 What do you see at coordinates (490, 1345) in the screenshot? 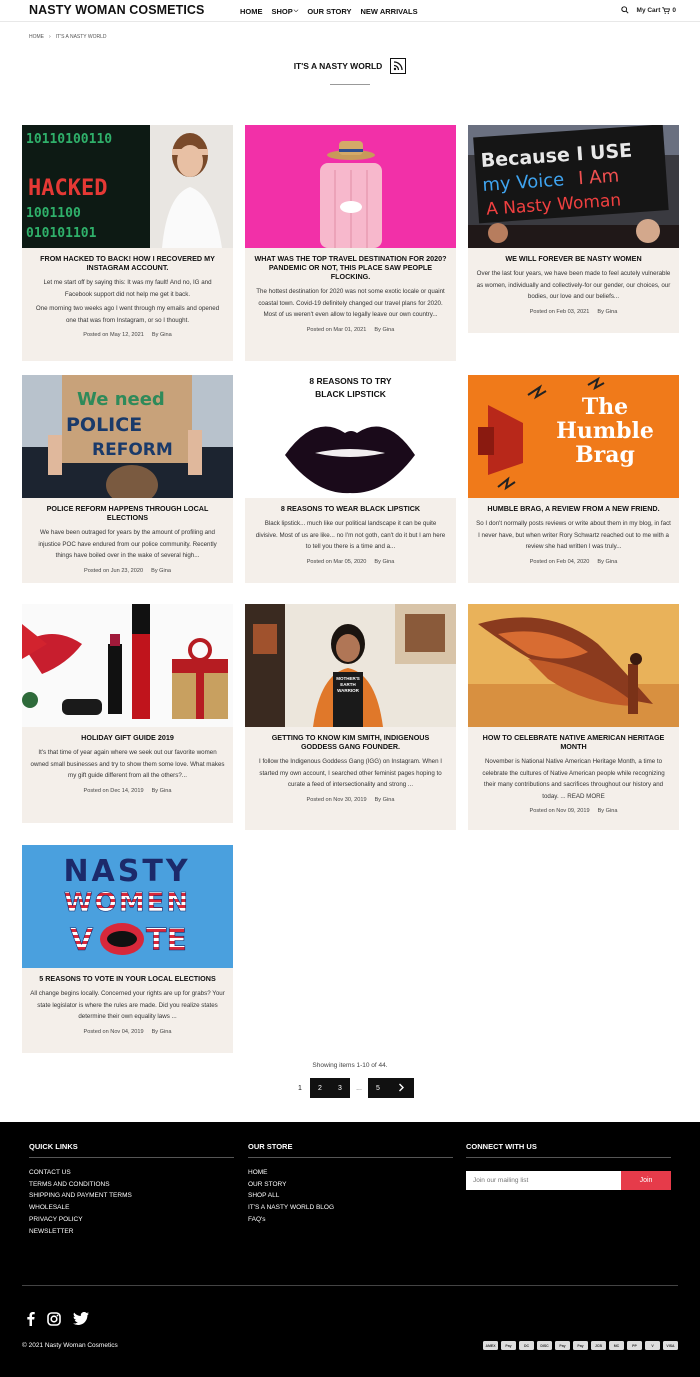
I see `amex-icon: AMEX` at bounding box center [490, 1345].